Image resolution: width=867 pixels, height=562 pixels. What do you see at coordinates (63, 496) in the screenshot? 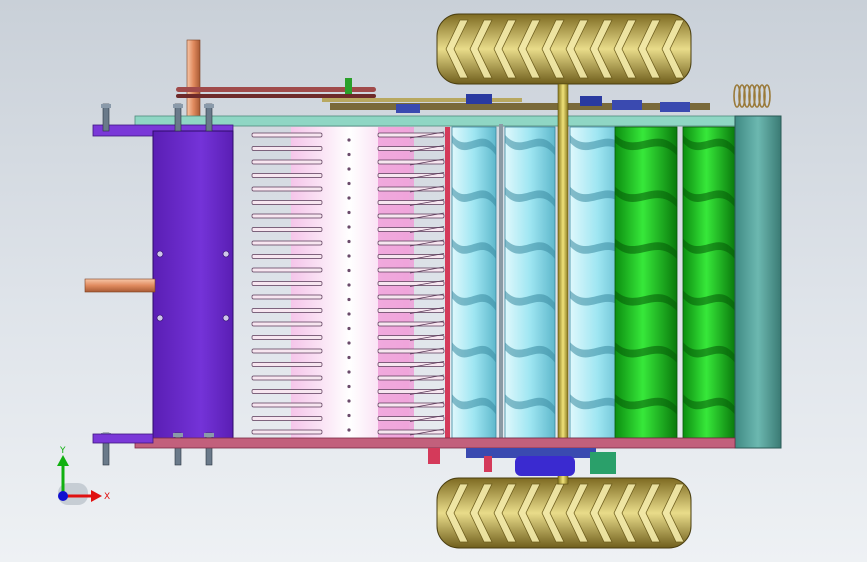
I see `z-axis-dot` at bounding box center [63, 496].